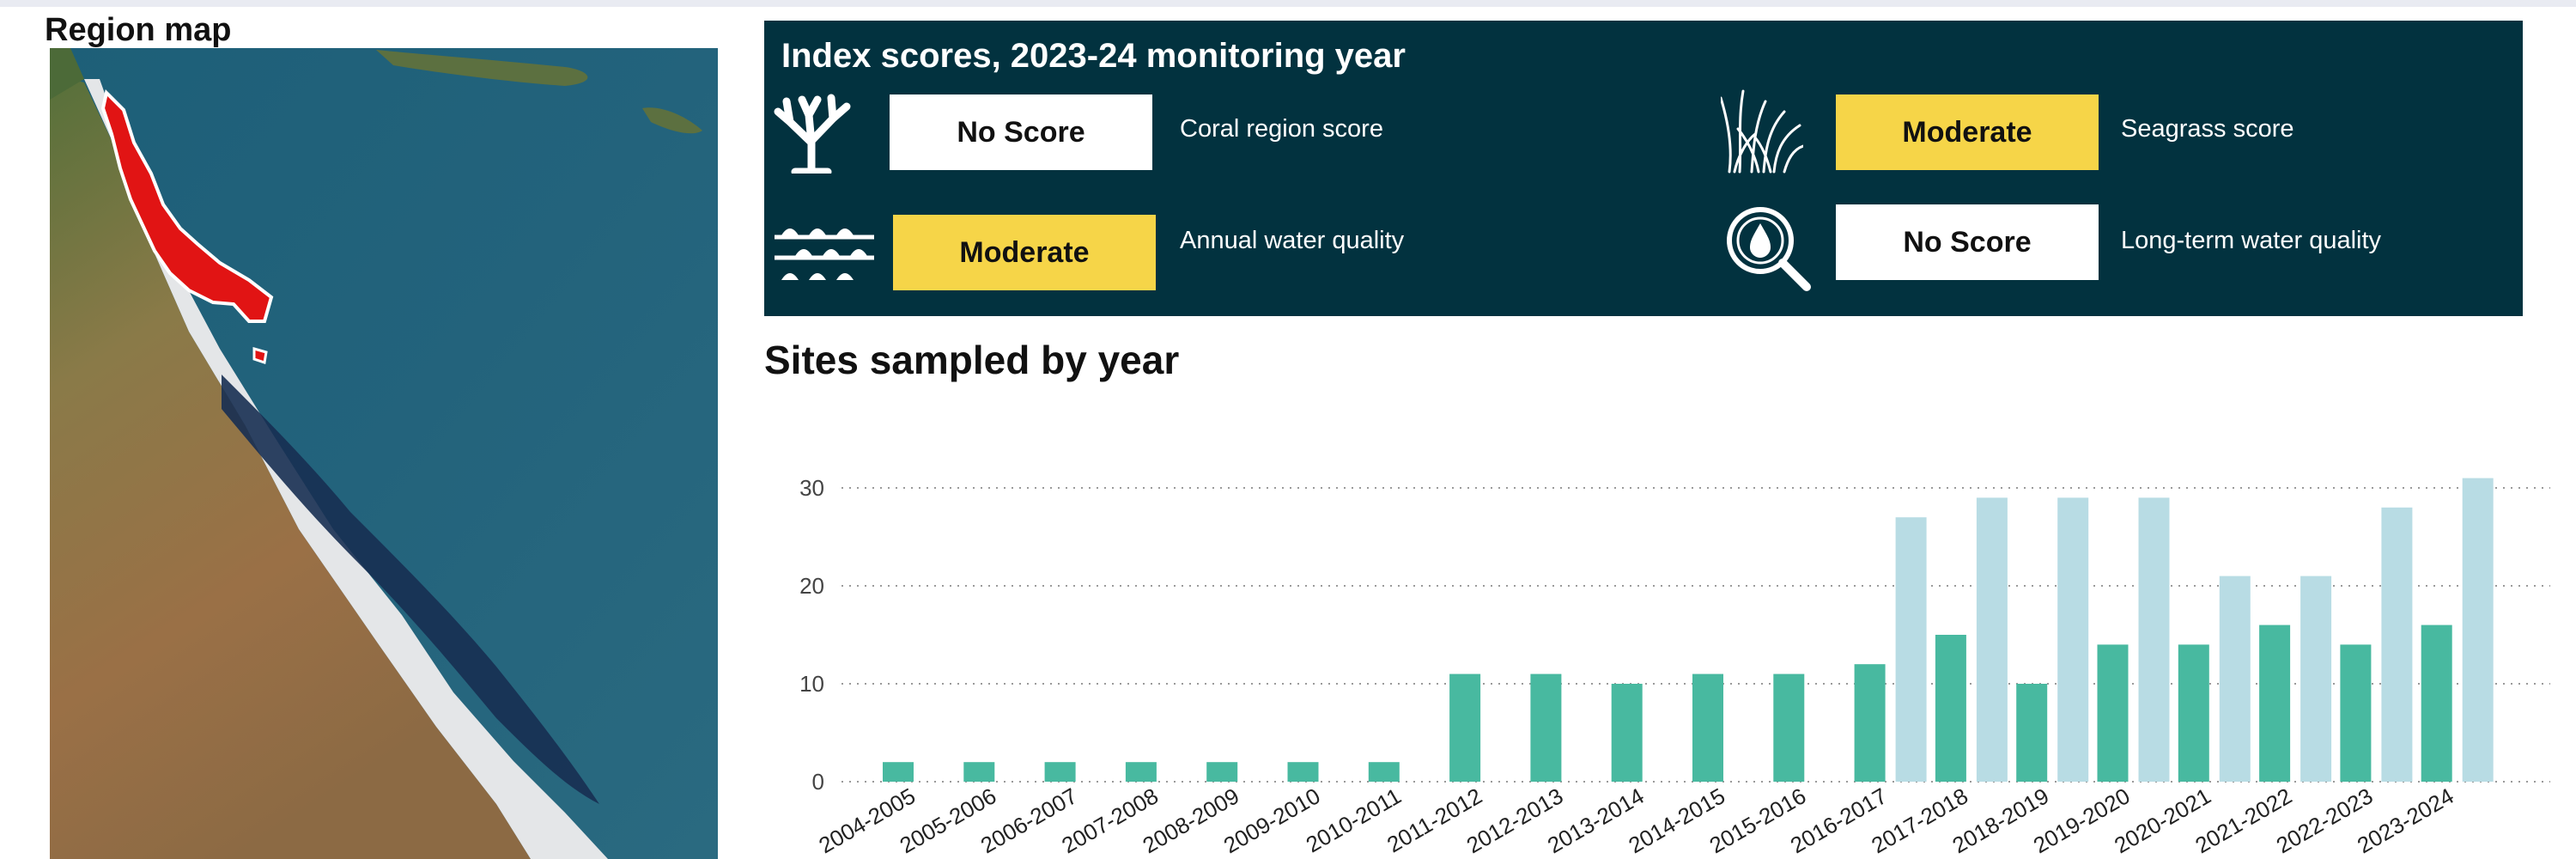 This screenshot has height=859, width=2576. What do you see at coordinates (1281, 129) in the screenshot?
I see `coral-score-label: Coral region score` at bounding box center [1281, 129].